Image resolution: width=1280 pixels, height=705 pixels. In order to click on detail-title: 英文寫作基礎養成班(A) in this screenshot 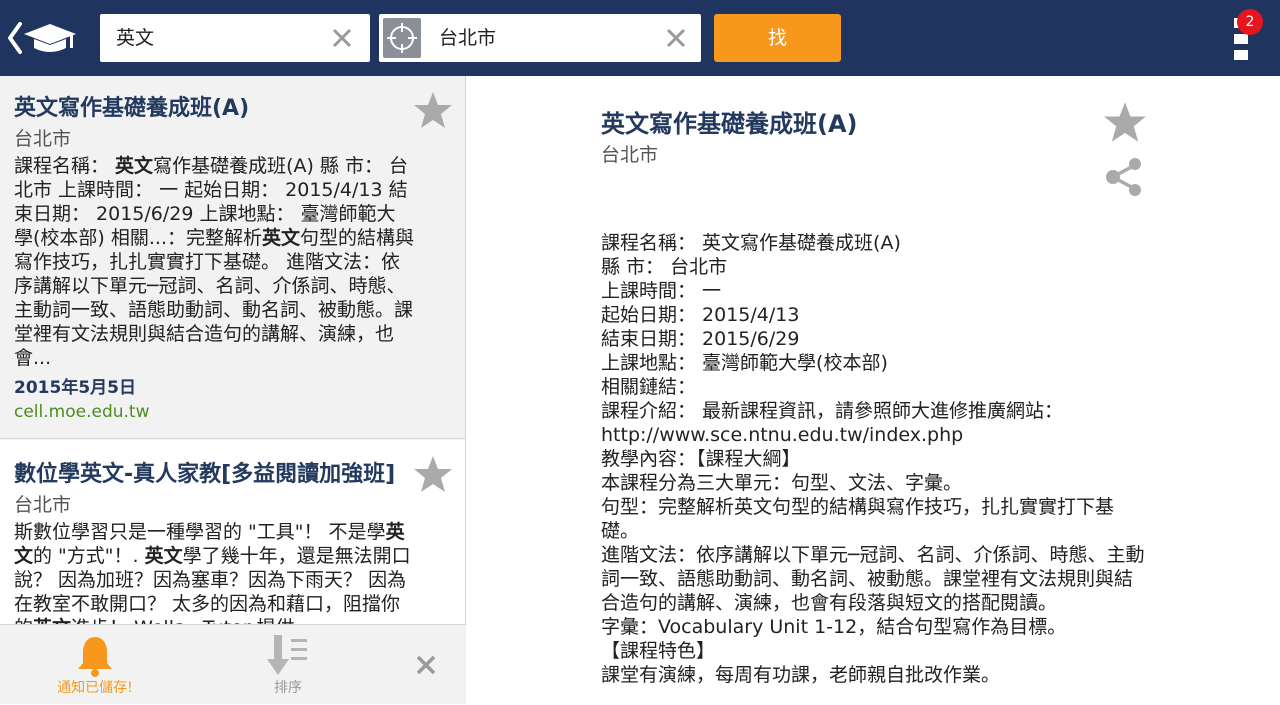, I will do `click(729, 124)`.